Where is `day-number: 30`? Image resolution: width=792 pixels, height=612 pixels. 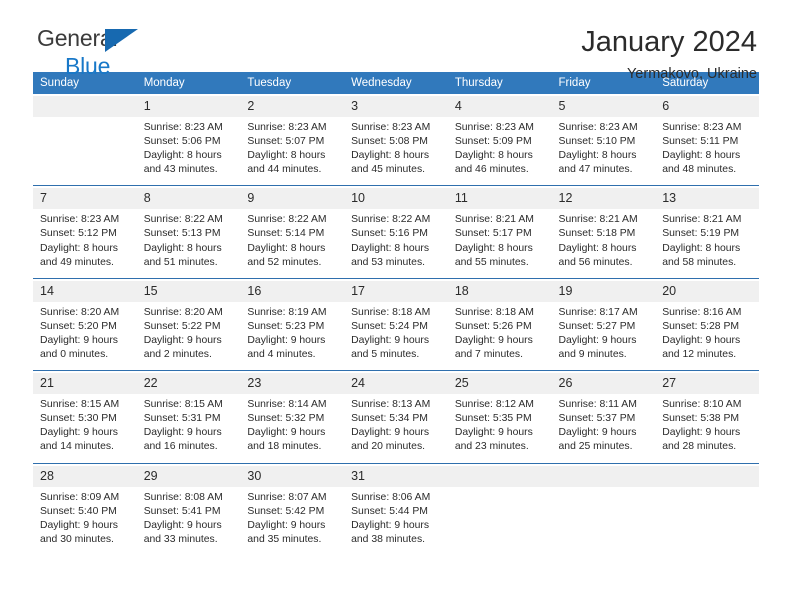 day-number: 30 is located at coordinates (292, 476).